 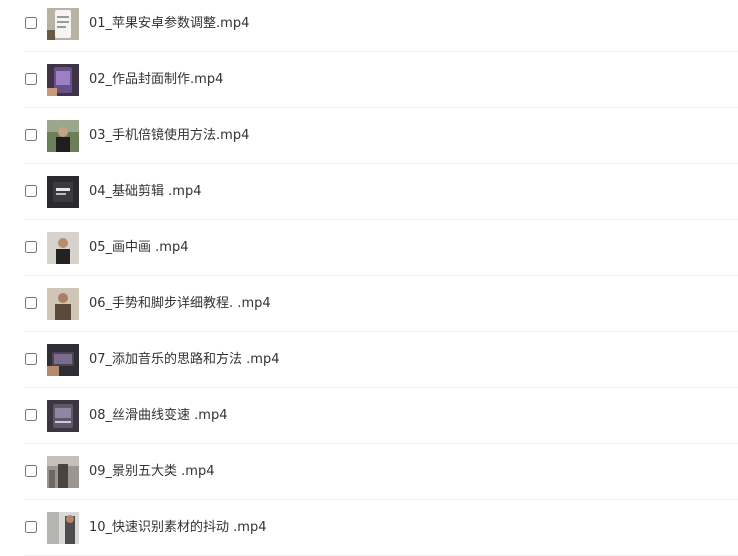 What do you see at coordinates (369, 304) in the screenshot?
I see `file-row: 06_手势和脚步详细教程. .mp4` at bounding box center [369, 304].